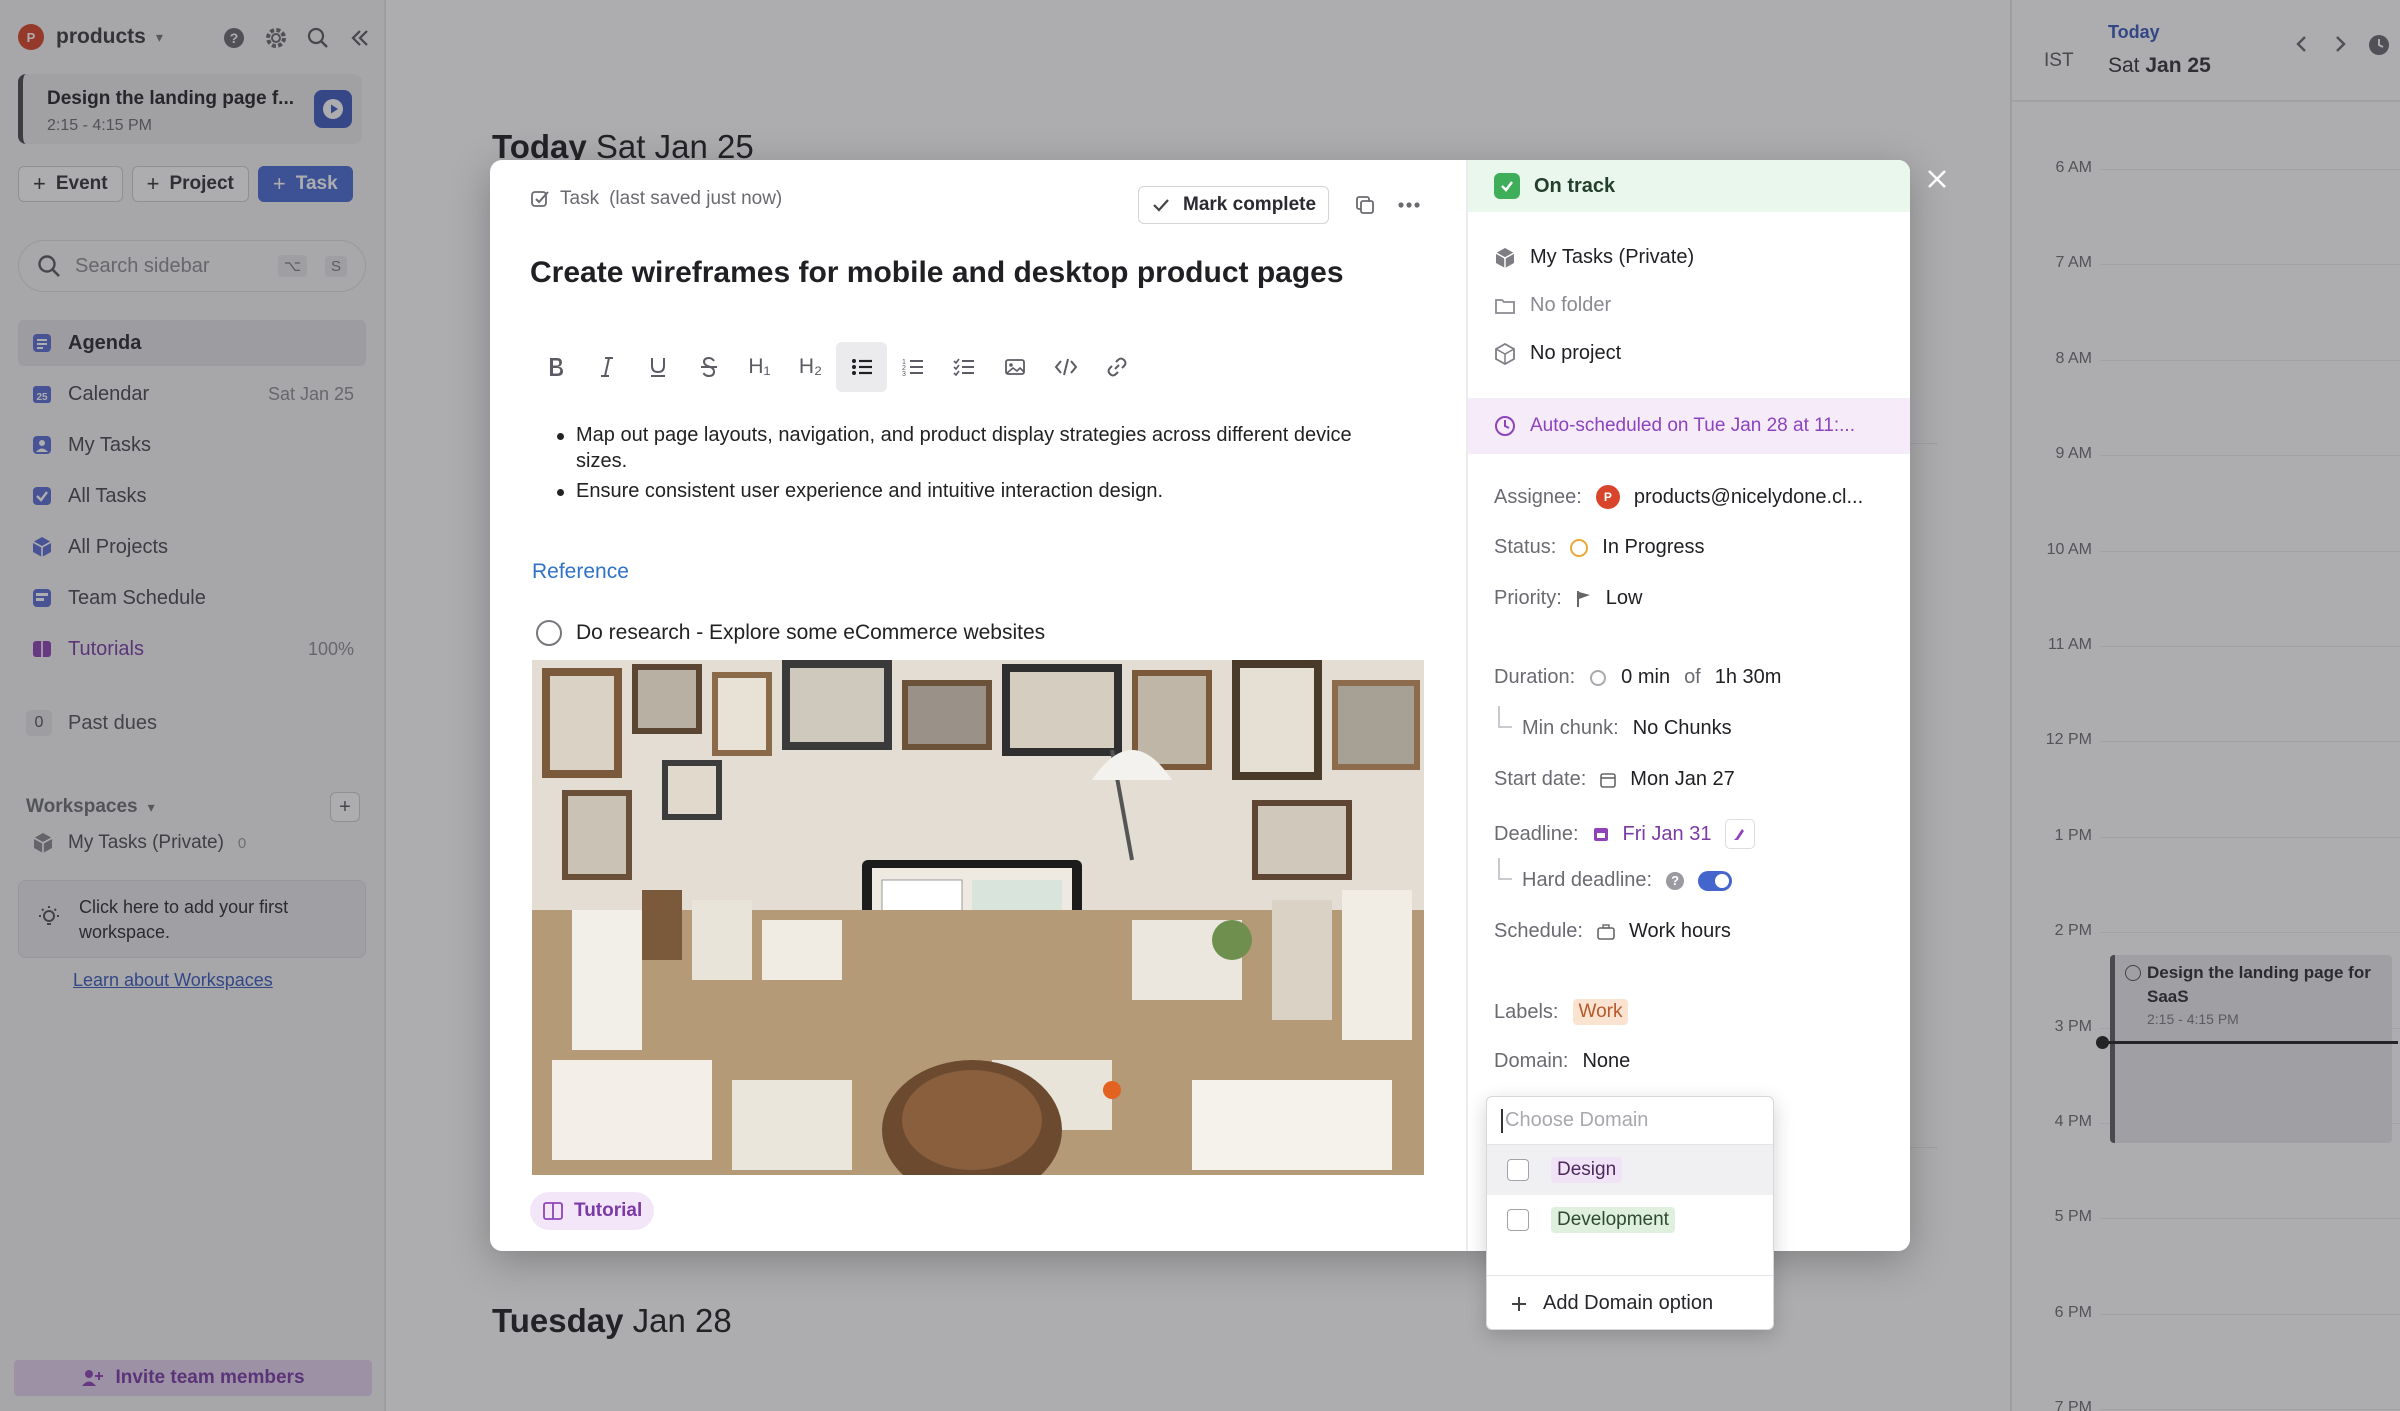 The height and width of the screenshot is (1411, 2400). I want to click on formatting-toolbar: H₁ H₂ 123, so click(836, 367).